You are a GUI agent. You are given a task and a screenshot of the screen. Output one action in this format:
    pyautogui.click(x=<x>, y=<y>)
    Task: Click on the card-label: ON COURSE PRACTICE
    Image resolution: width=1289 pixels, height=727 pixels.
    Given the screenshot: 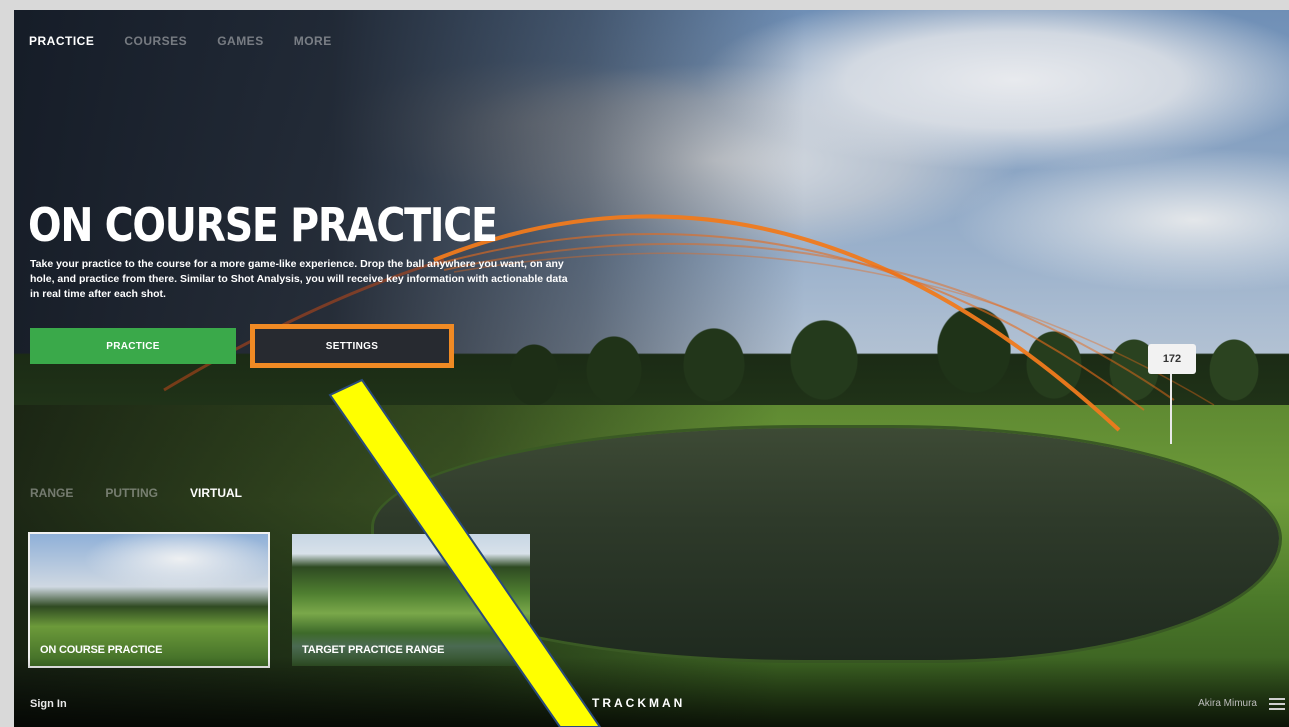 What is the action you would take?
    pyautogui.click(x=101, y=650)
    